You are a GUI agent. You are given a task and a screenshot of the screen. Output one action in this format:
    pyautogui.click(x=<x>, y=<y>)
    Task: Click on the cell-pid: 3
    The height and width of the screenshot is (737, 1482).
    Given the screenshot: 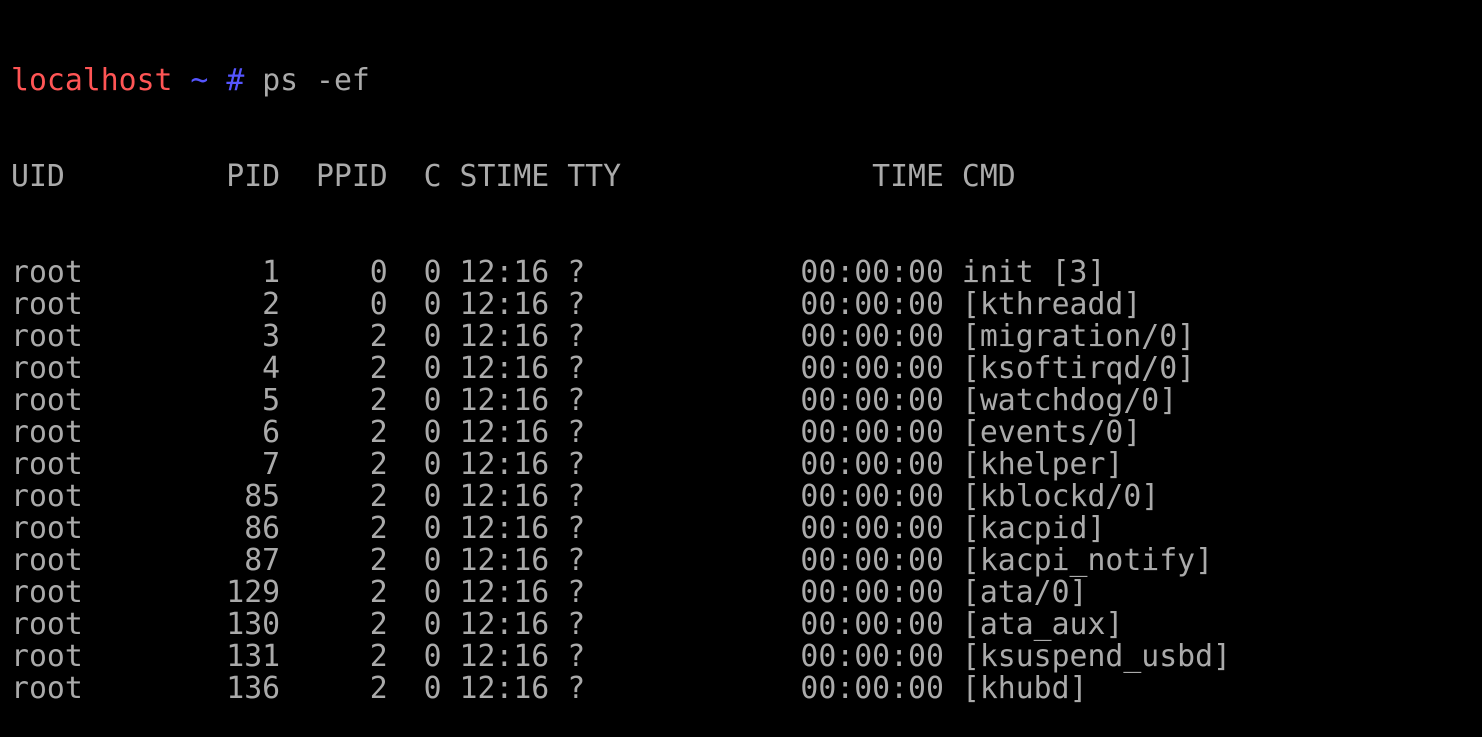 What is the action you would take?
    pyautogui.click(x=226, y=337)
    